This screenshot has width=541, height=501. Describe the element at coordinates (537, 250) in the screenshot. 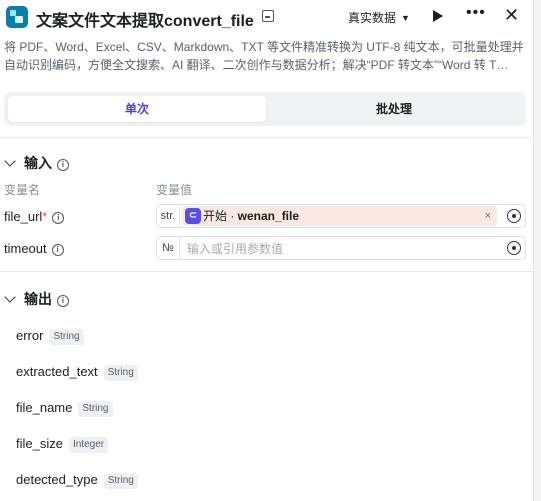

I see `canvas-edge` at that location.